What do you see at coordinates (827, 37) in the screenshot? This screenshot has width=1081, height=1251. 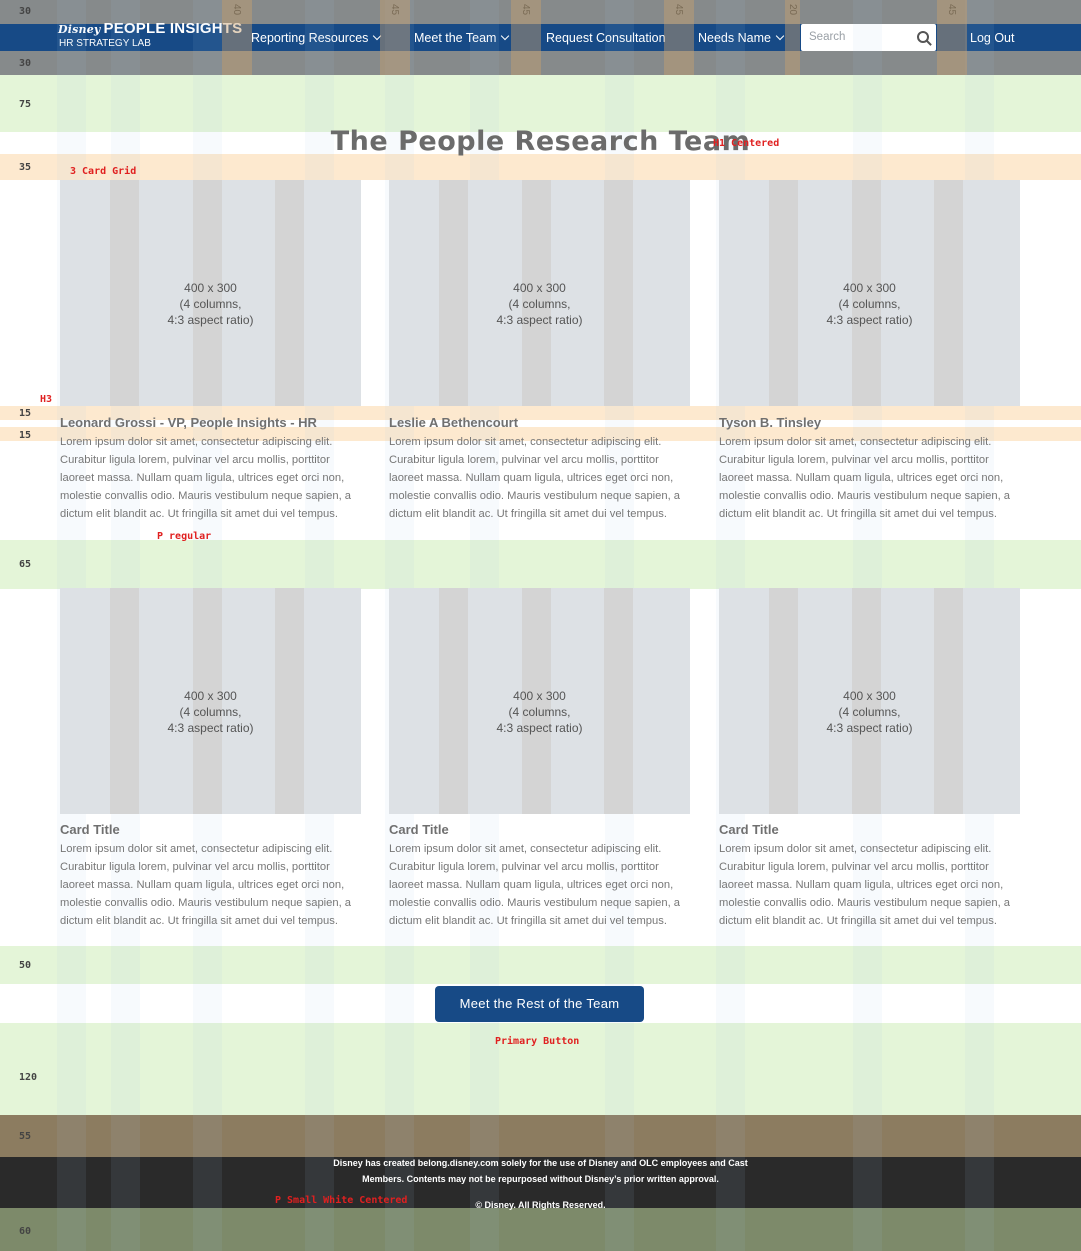 I see `search-placeholder: Search` at bounding box center [827, 37].